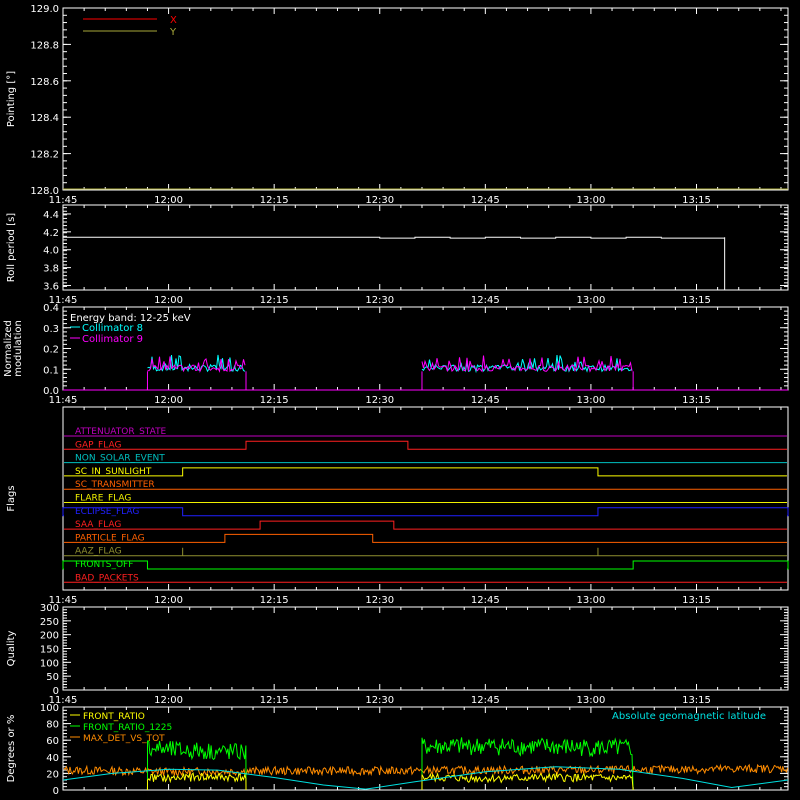  I want to click on y-tick-label: 4.4, so click(51, 215).